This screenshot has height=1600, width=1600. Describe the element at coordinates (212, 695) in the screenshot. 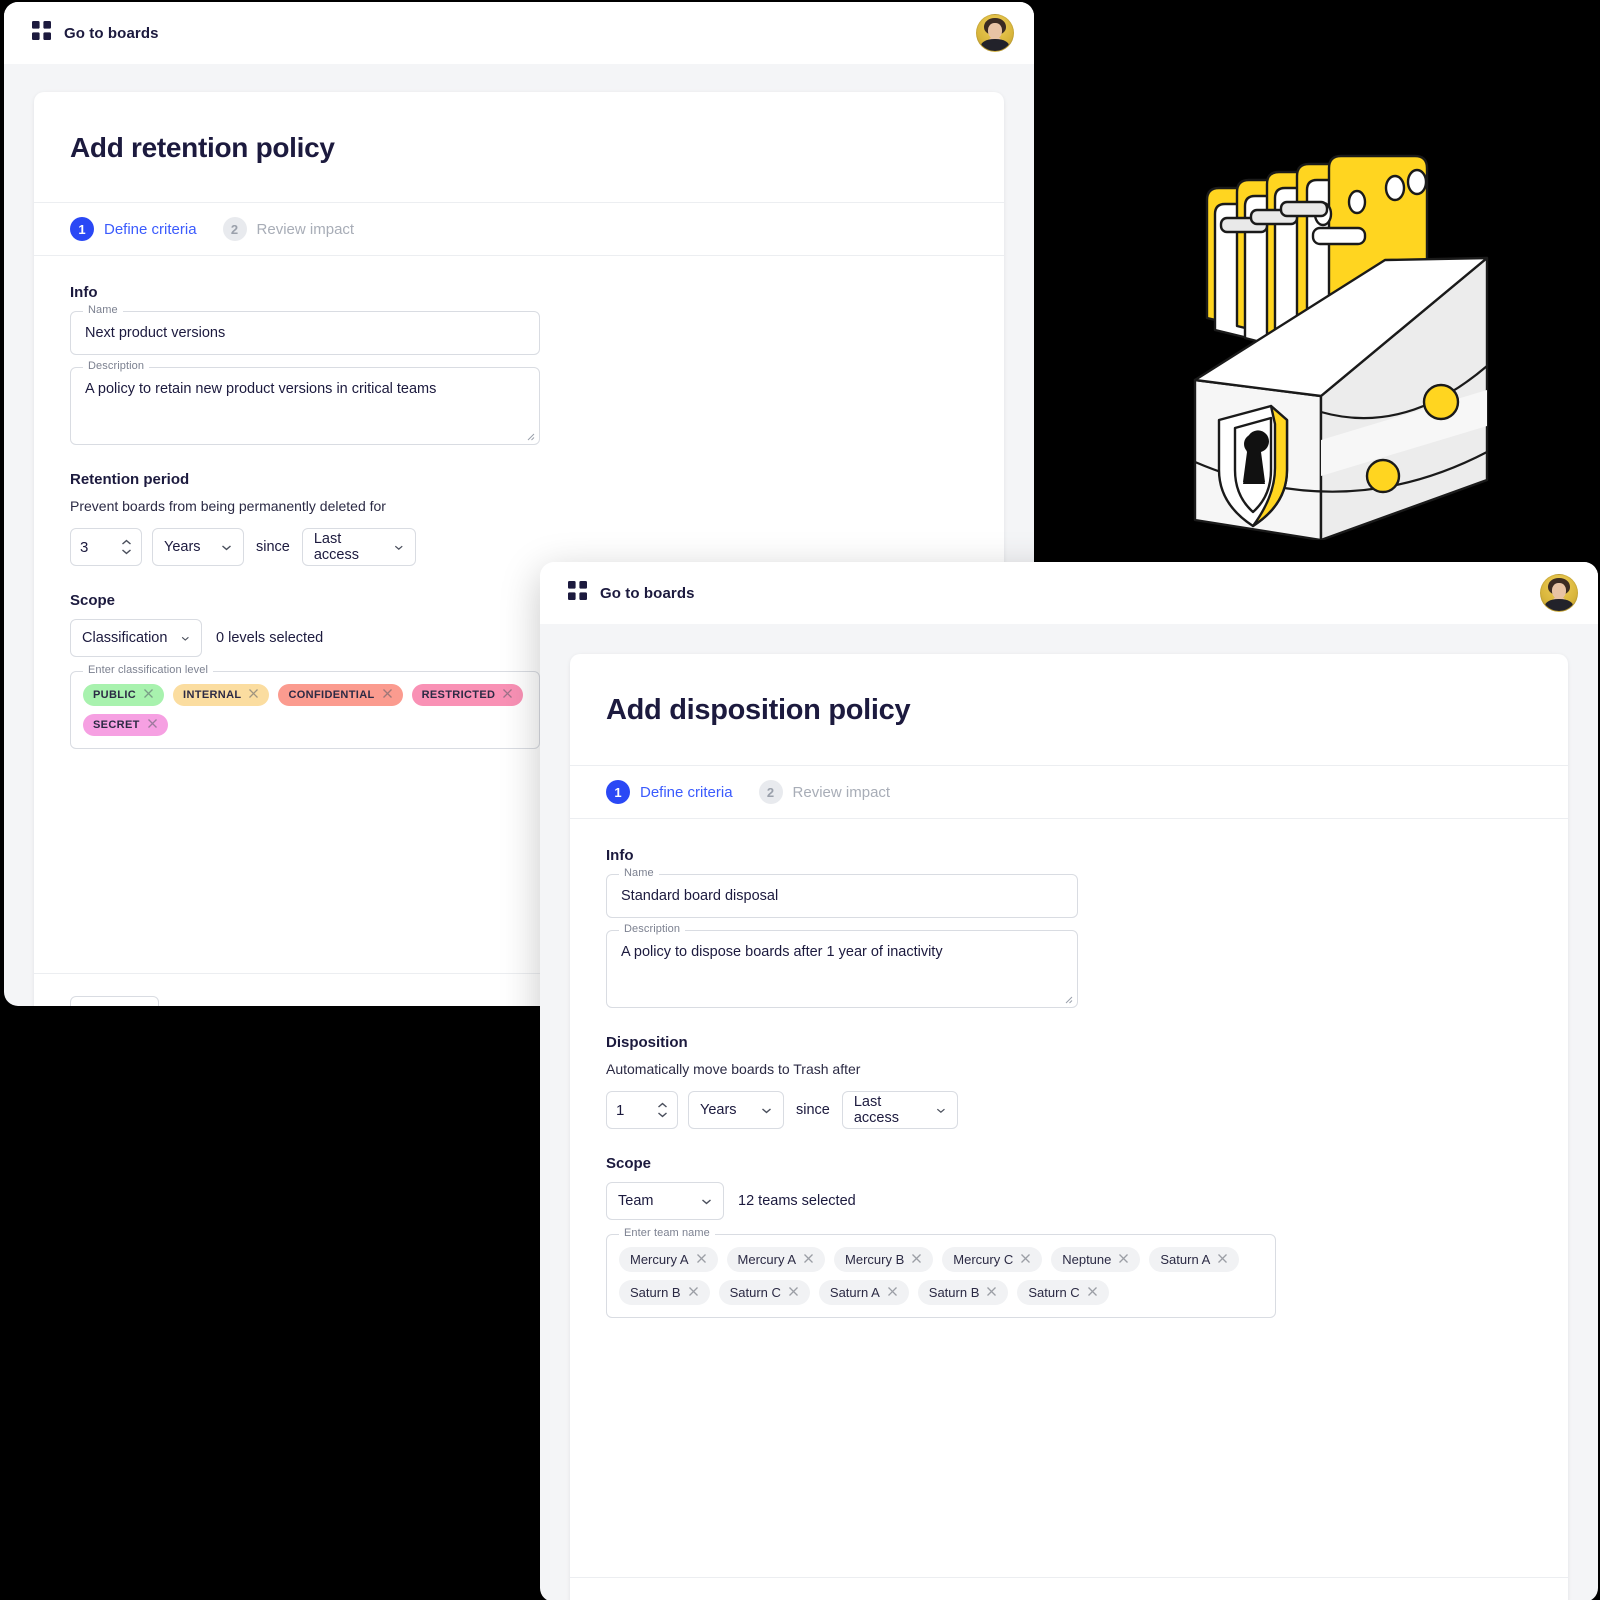

I see `chip-label: INTERNAL` at that location.